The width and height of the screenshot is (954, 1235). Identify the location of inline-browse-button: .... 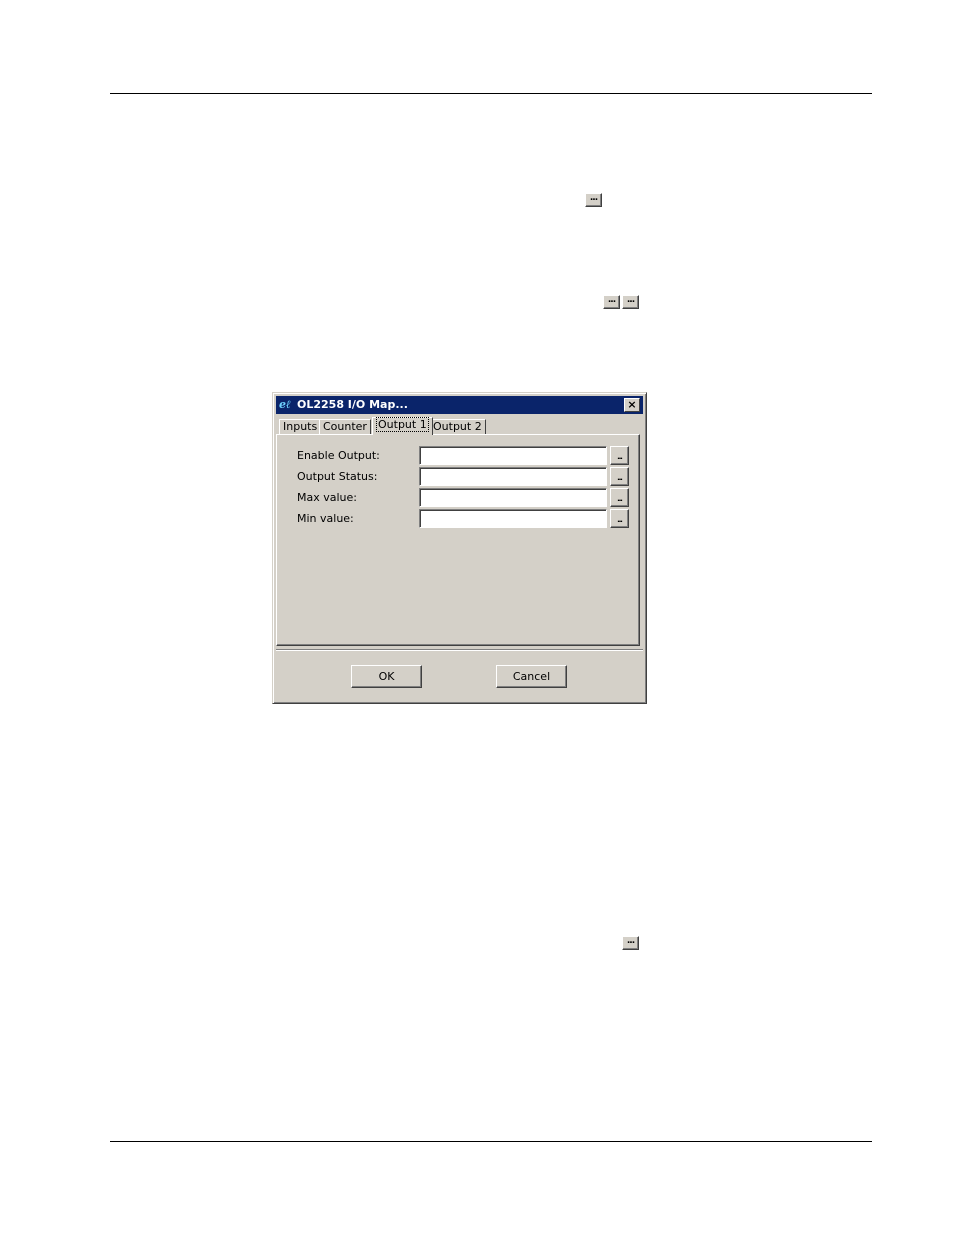
(593, 200).